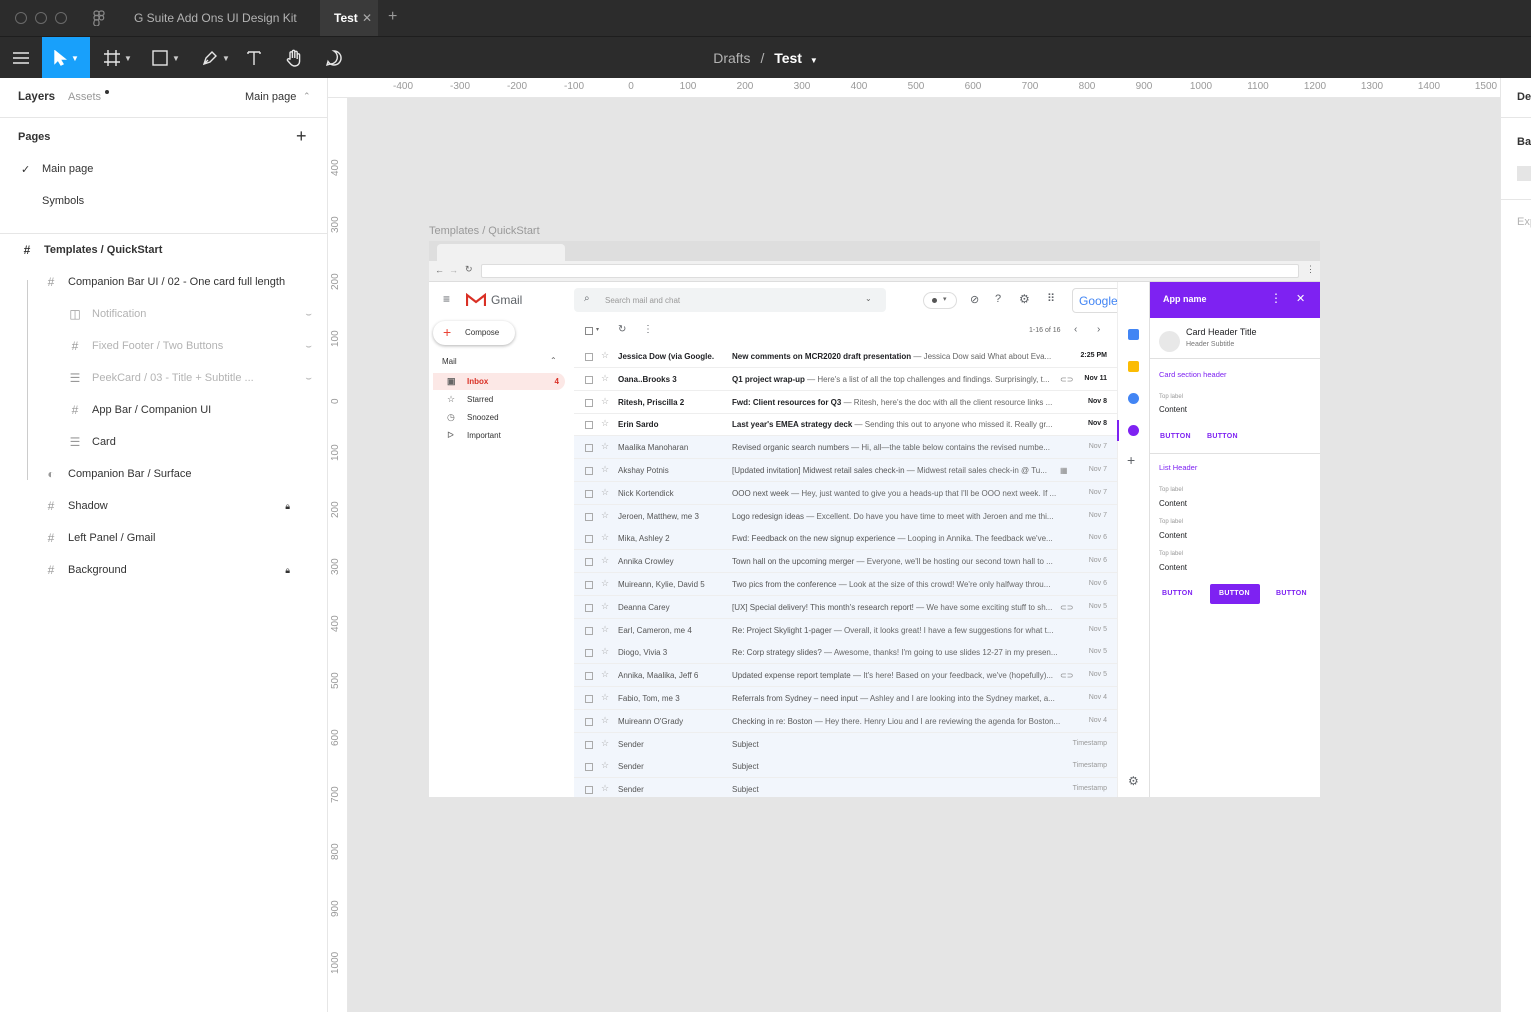 The image size is (1531, 1012). Describe the element at coordinates (349, 18) in the screenshot. I see `tab-test: Test ✕` at that location.